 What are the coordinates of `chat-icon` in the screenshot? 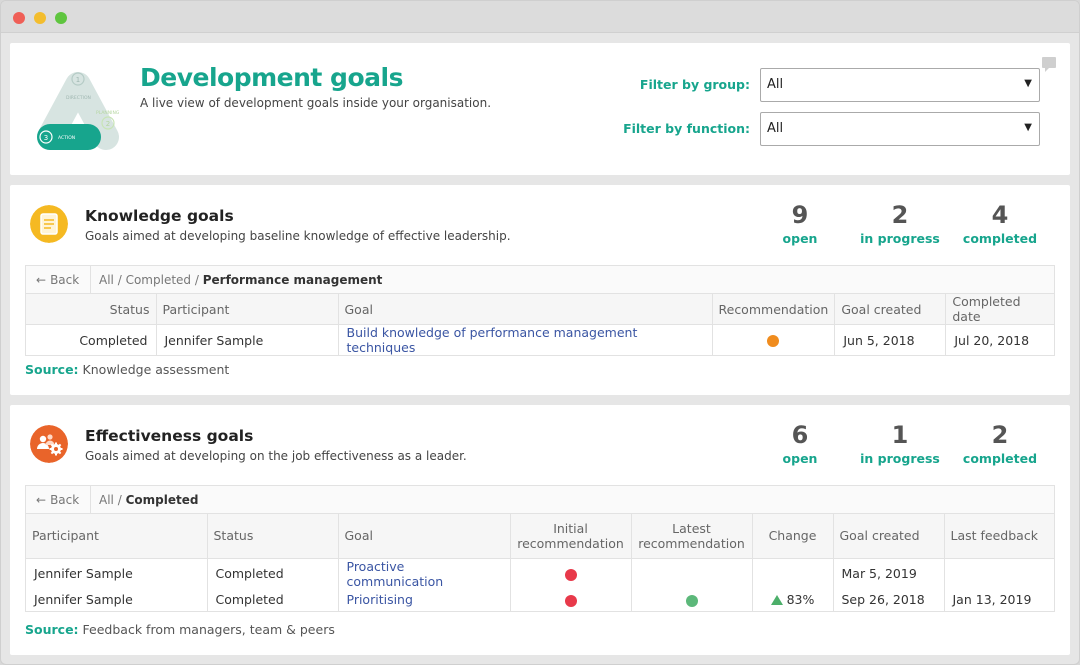 It's located at (1049, 64).